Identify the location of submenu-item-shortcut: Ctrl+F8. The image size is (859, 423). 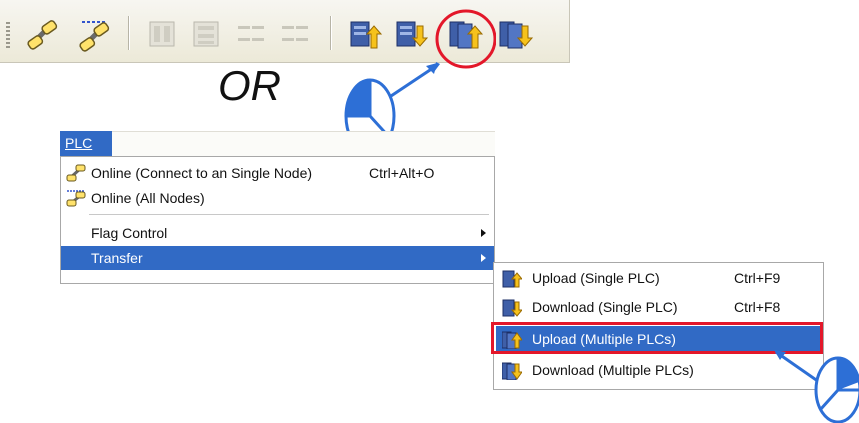
(757, 307).